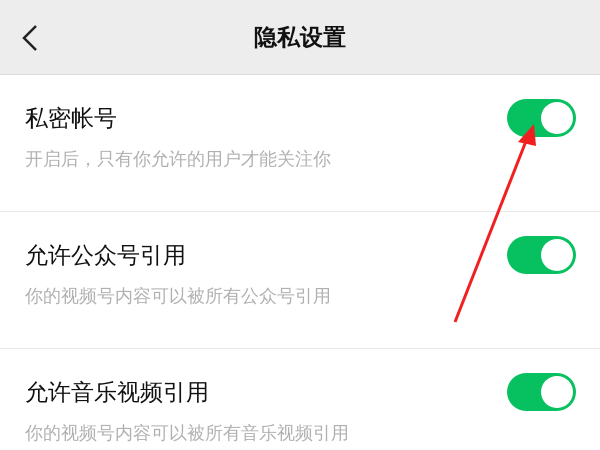 The height and width of the screenshot is (450, 600). Describe the element at coordinates (187, 433) in the screenshot. I see `setting-description: 你的视频号内容可以被所有音乐视频引用` at that location.